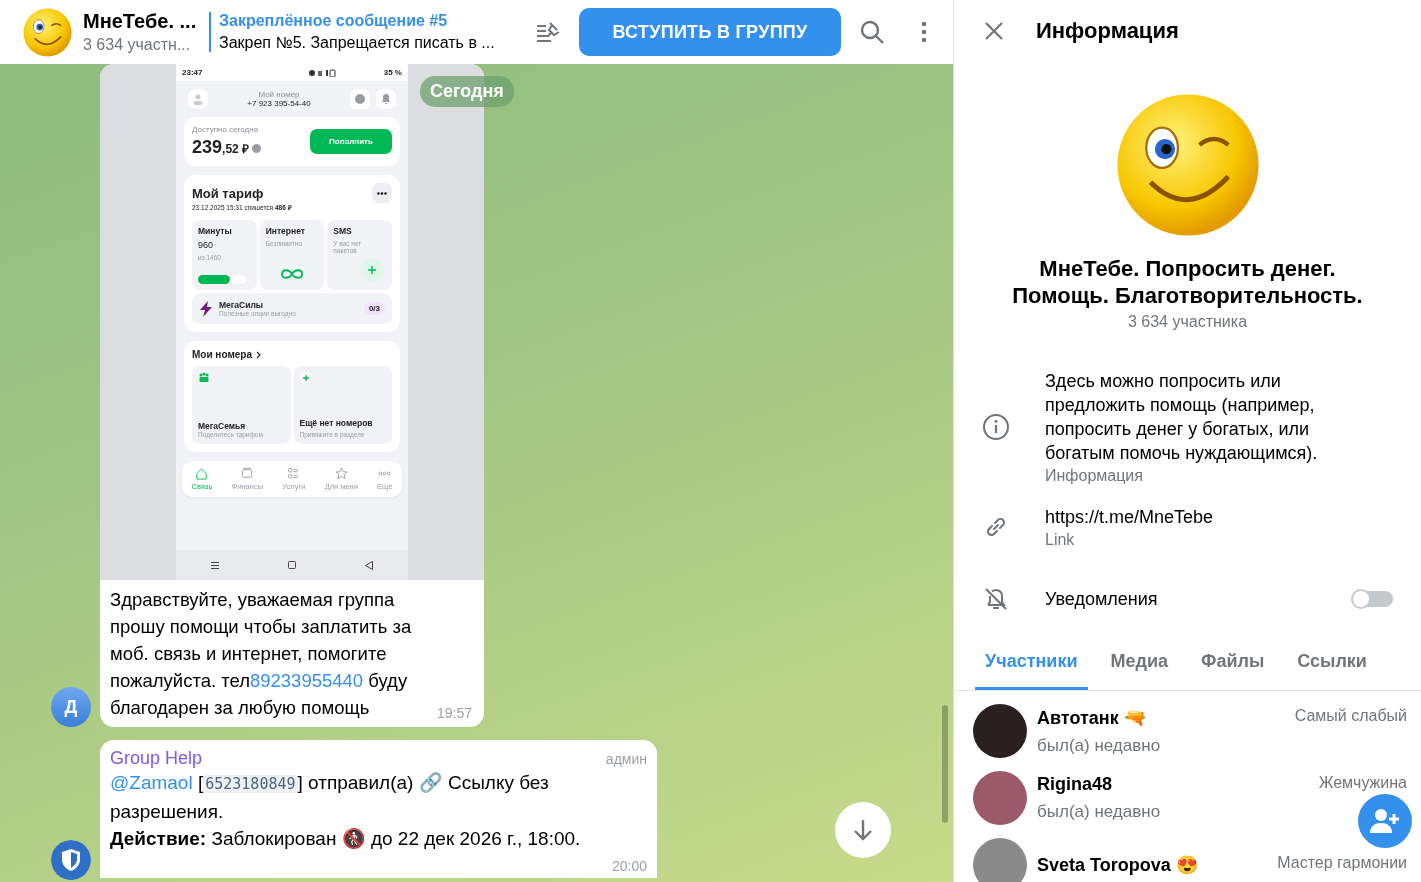 This screenshot has height=882, width=1421. Describe the element at coordinates (156, 758) in the screenshot. I see `sender-name: Group Help` at that location.